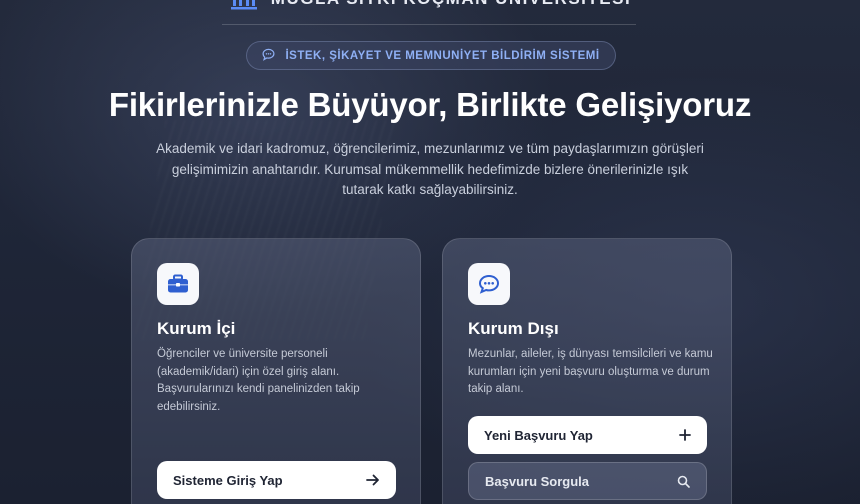  Describe the element at coordinates (178, 284) in the screenshot. I see `briefcase-icon` at that location.